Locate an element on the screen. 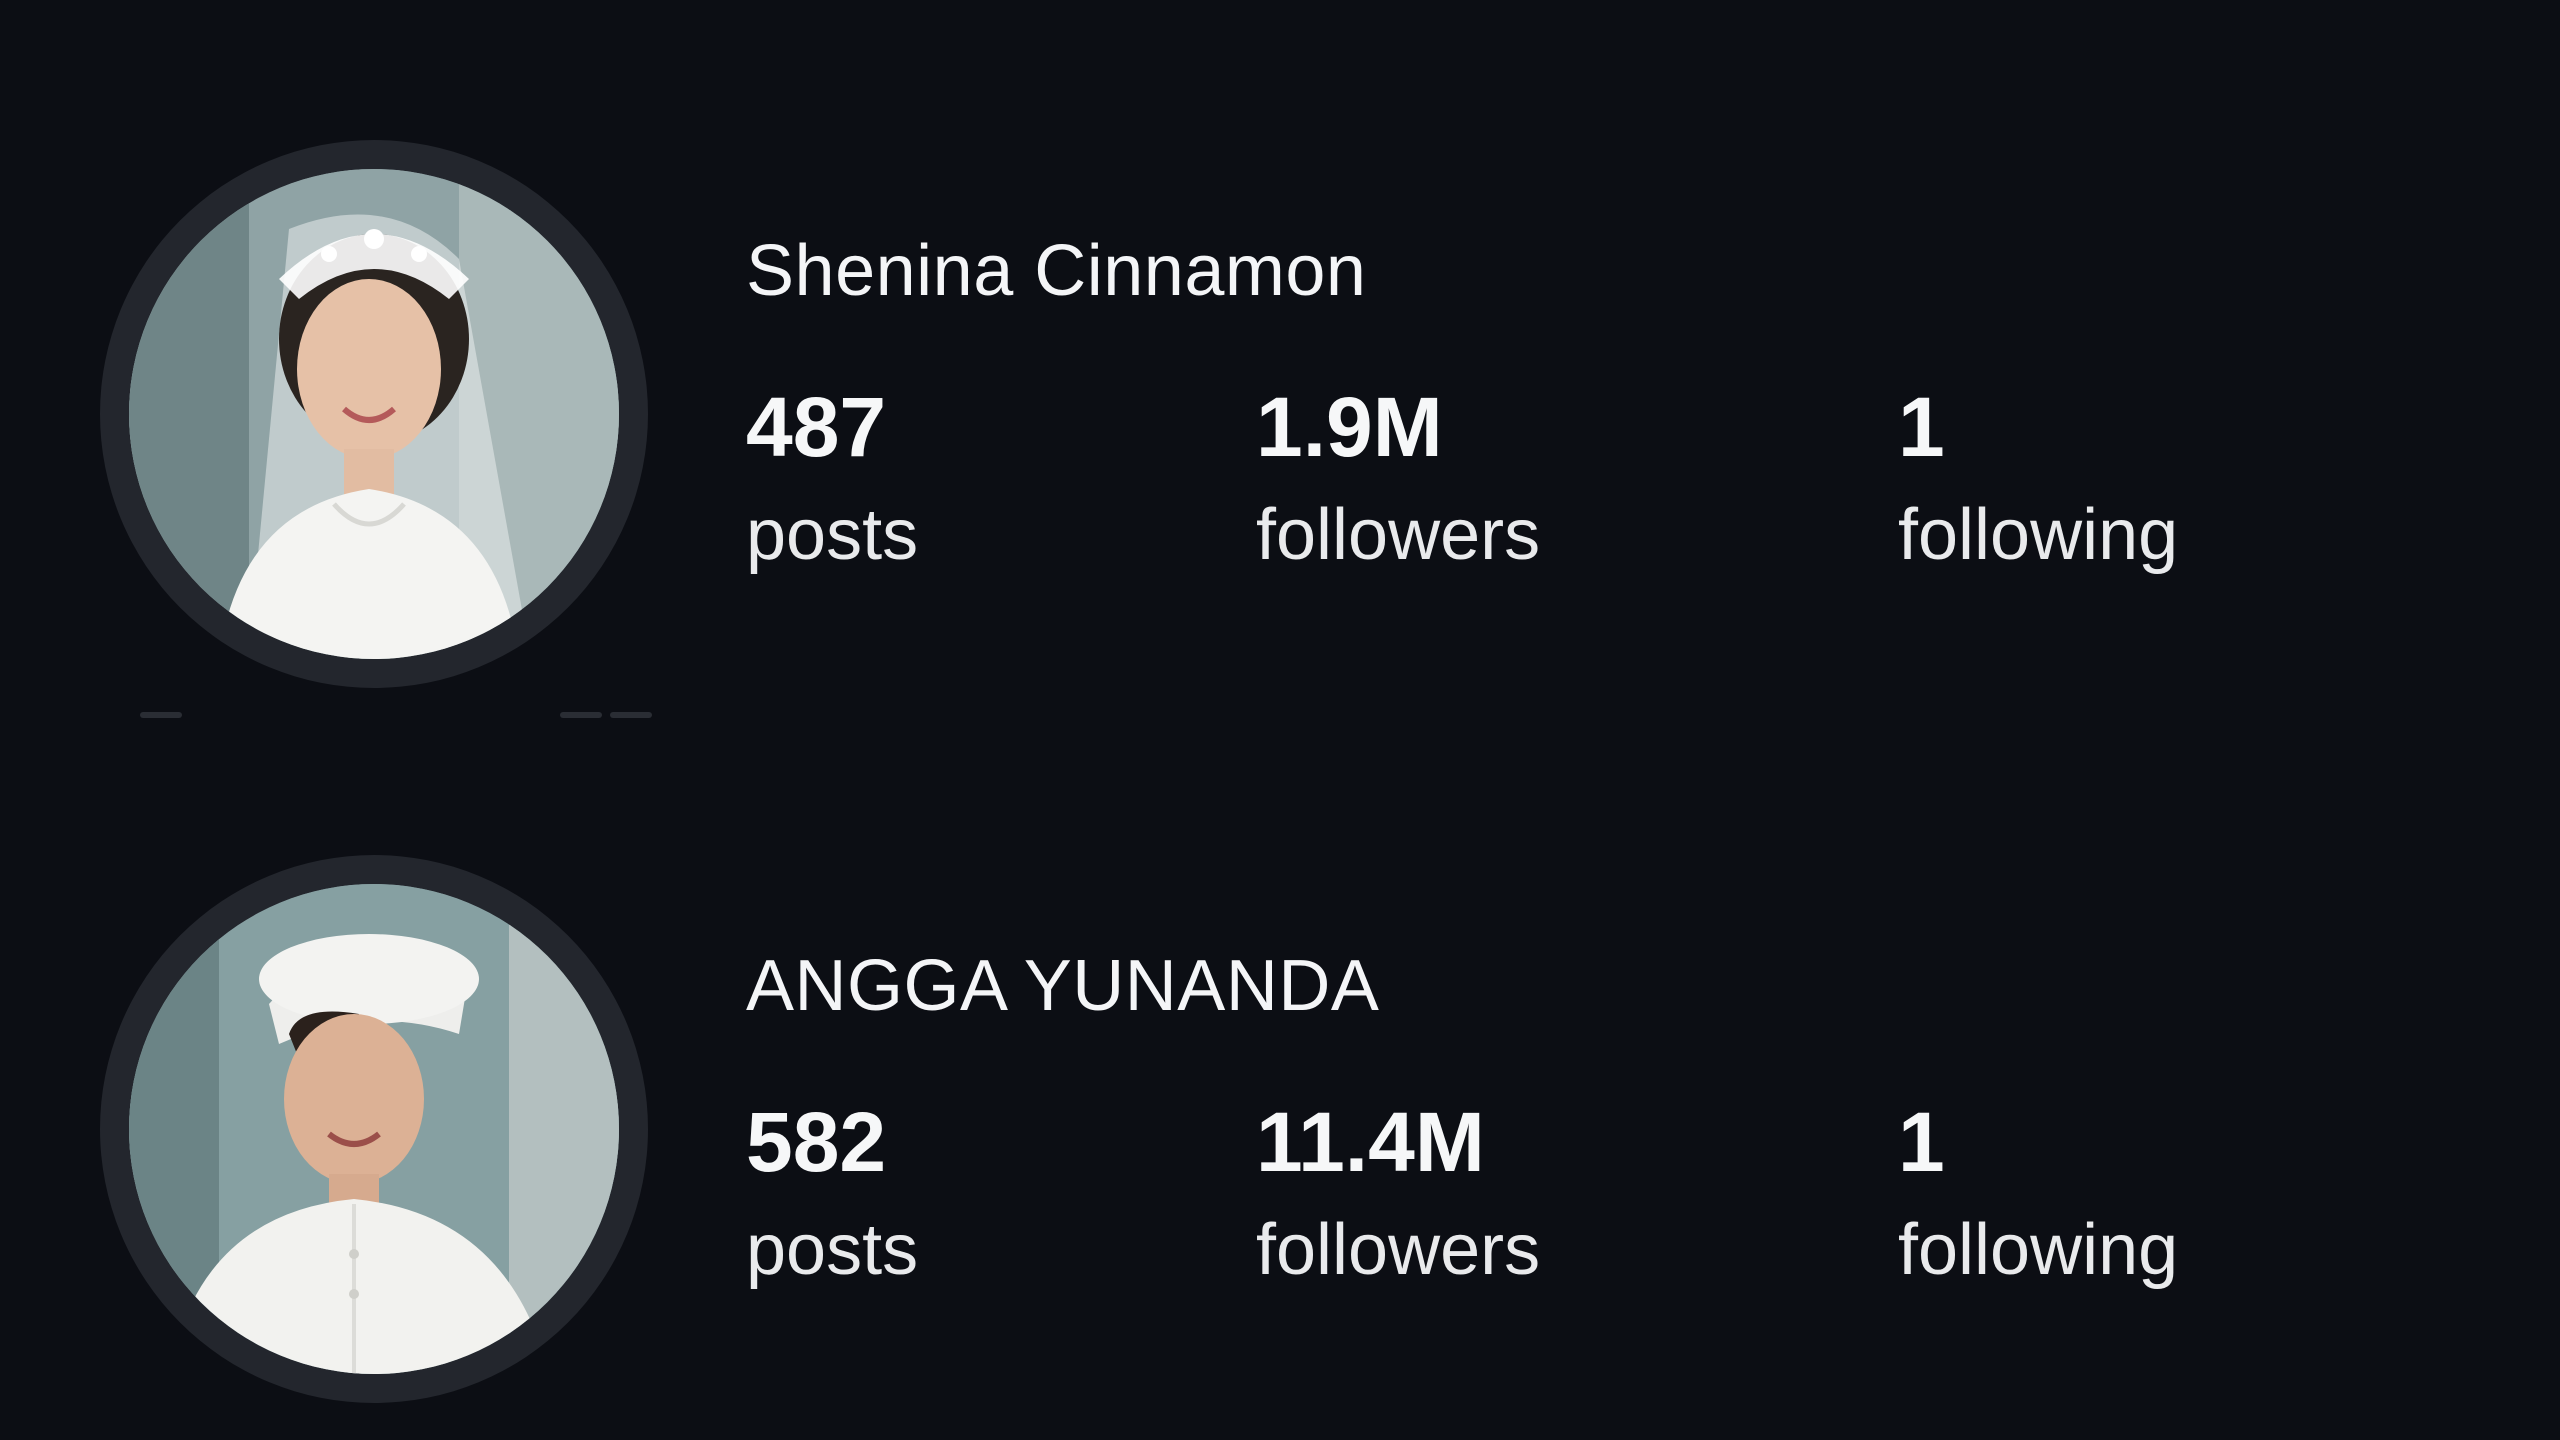  stat-followers: 11.4M followers is located at coordinates (1398, 1193).